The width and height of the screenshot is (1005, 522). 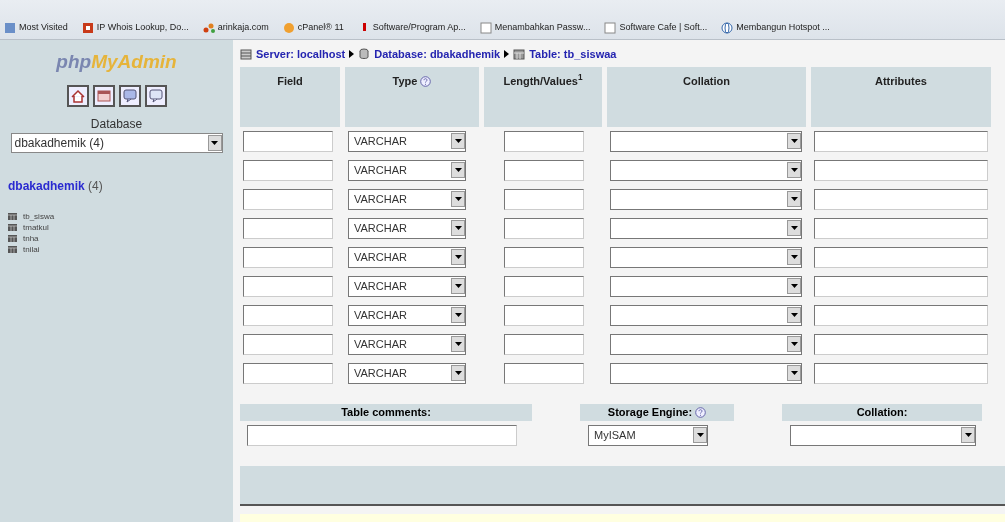 I want to click on table-link: tmatkul, so click(x=36, y=227).